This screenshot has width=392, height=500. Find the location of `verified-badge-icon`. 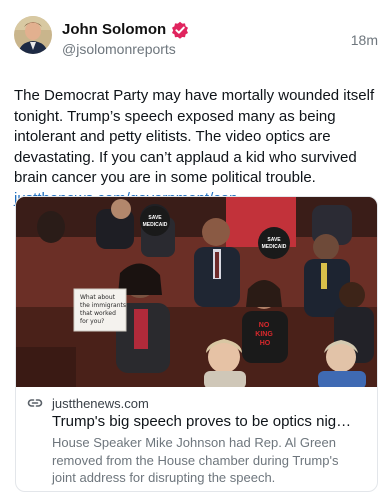

verified-badge-icon is located at coordinates (180, 30).